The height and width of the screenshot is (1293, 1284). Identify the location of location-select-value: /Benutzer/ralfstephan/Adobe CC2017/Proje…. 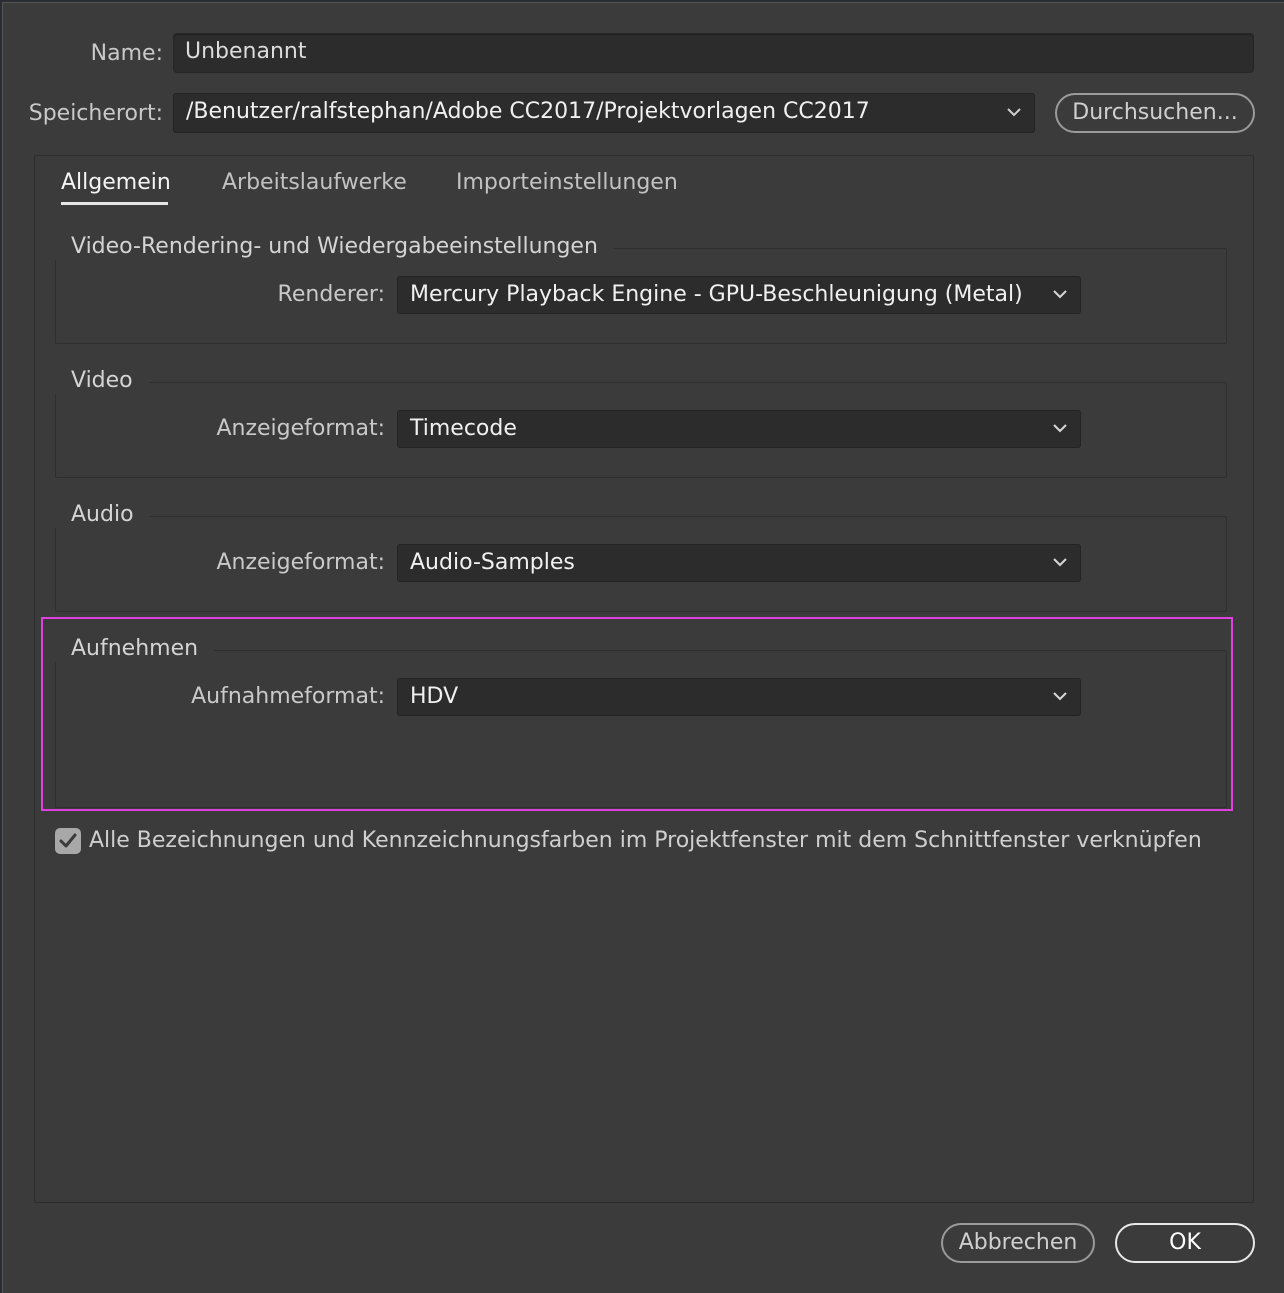
(528, 111).